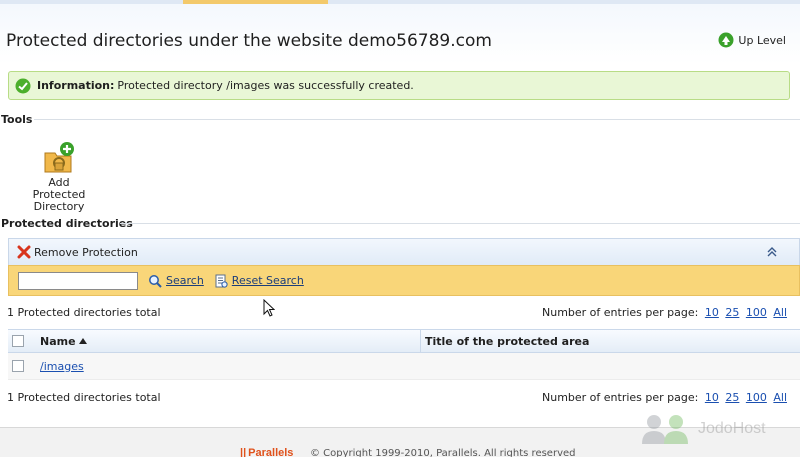 The width and height of the screenshot is (800, 457). I want to click on per-page-25-link-bottom: 25, so click(732, 397).